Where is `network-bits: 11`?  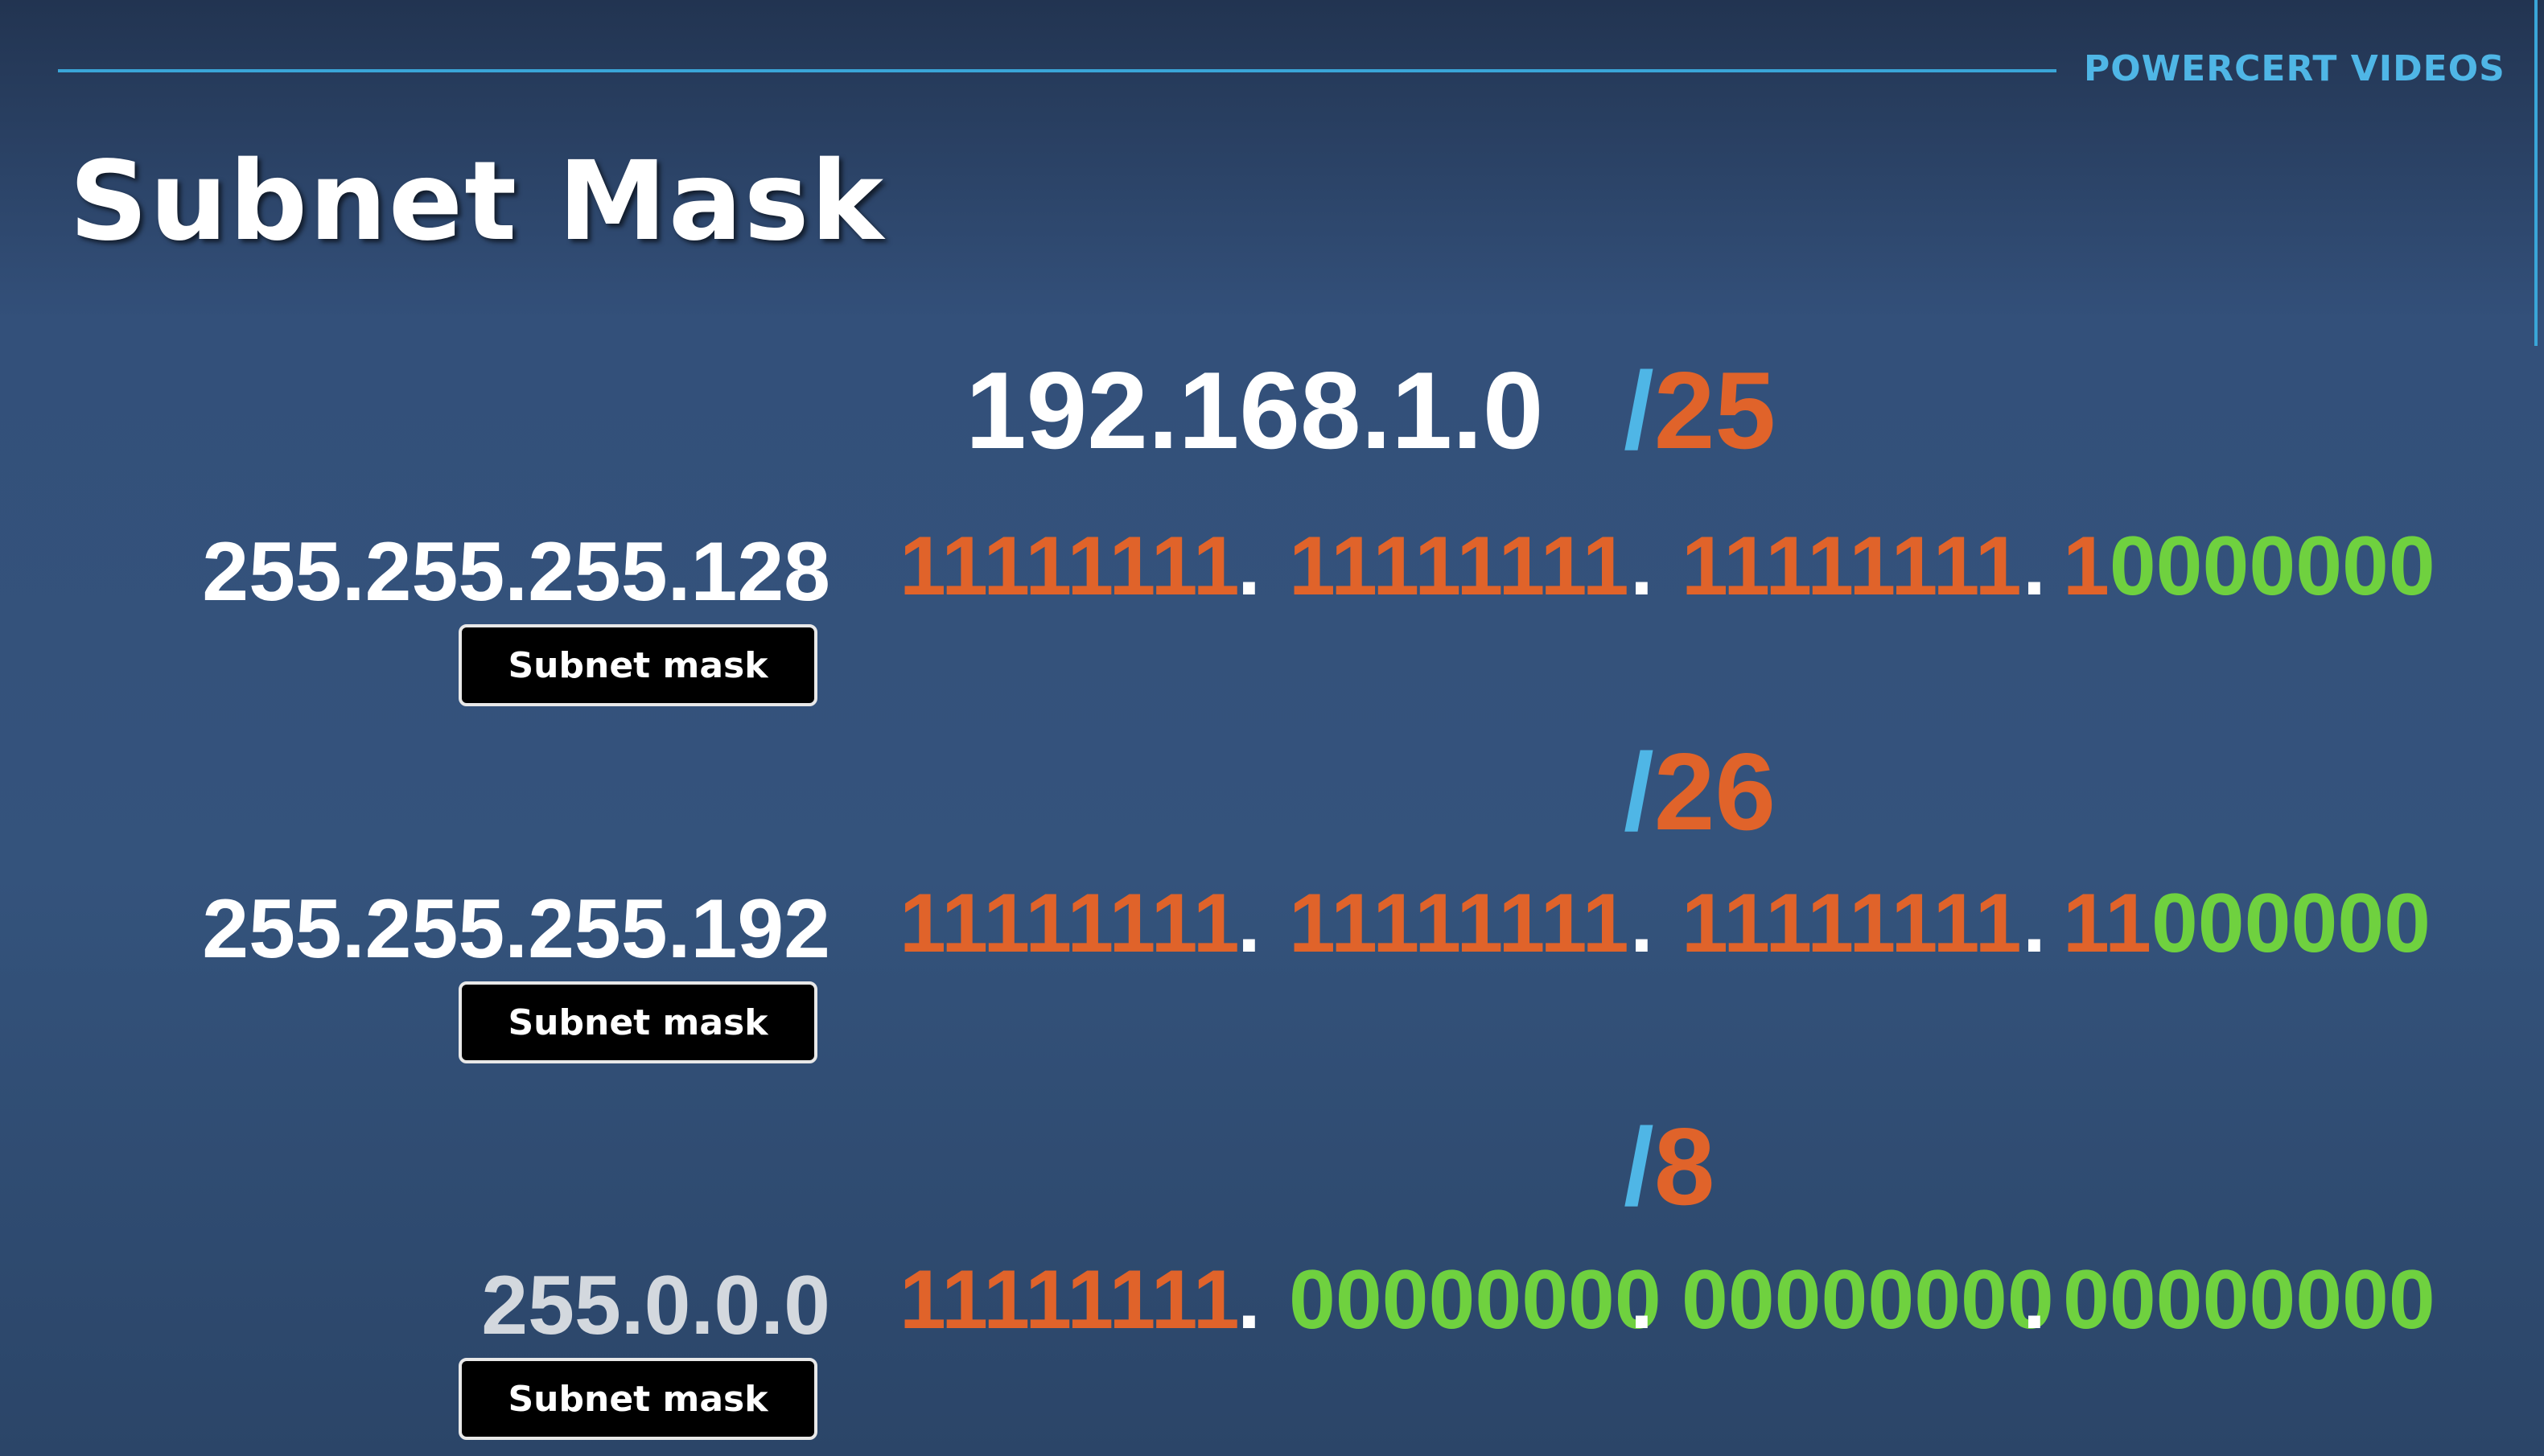
network-bits: 11 is located at coordinates (2107, 923).